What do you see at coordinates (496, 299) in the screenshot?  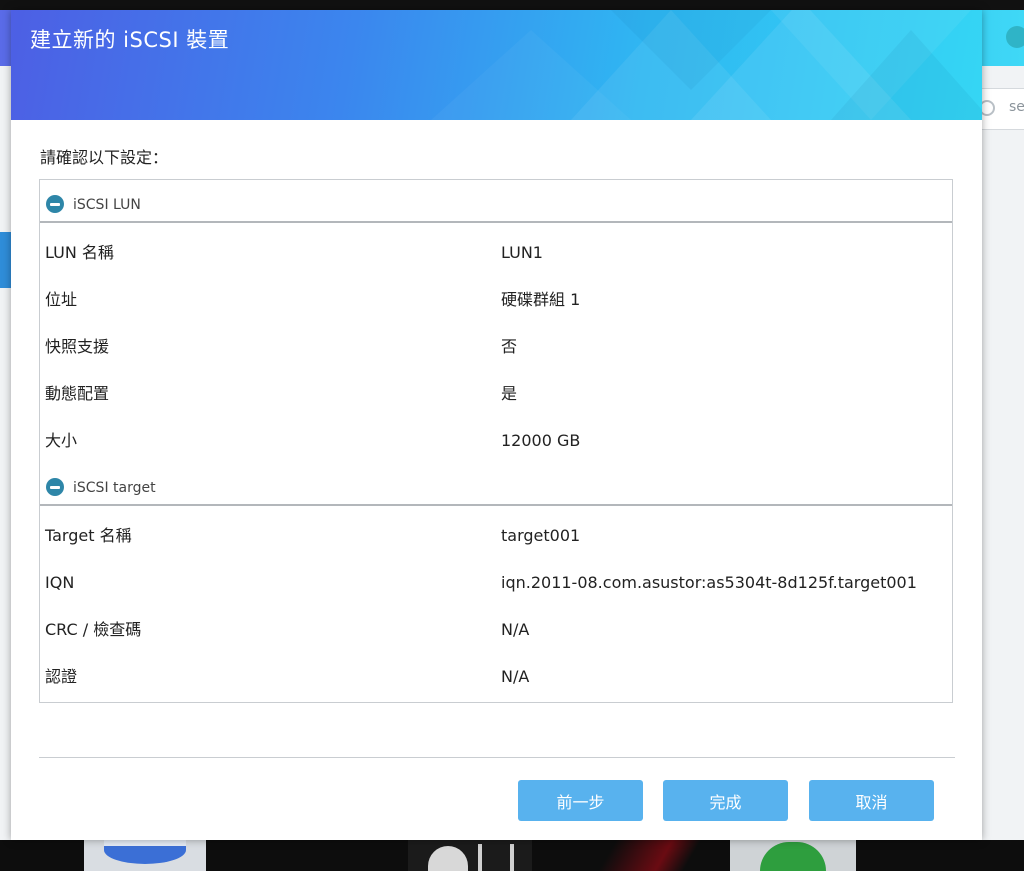 I see `summary-row-location: 位址 硬碟群組 1` at bounding box center [496, 299].